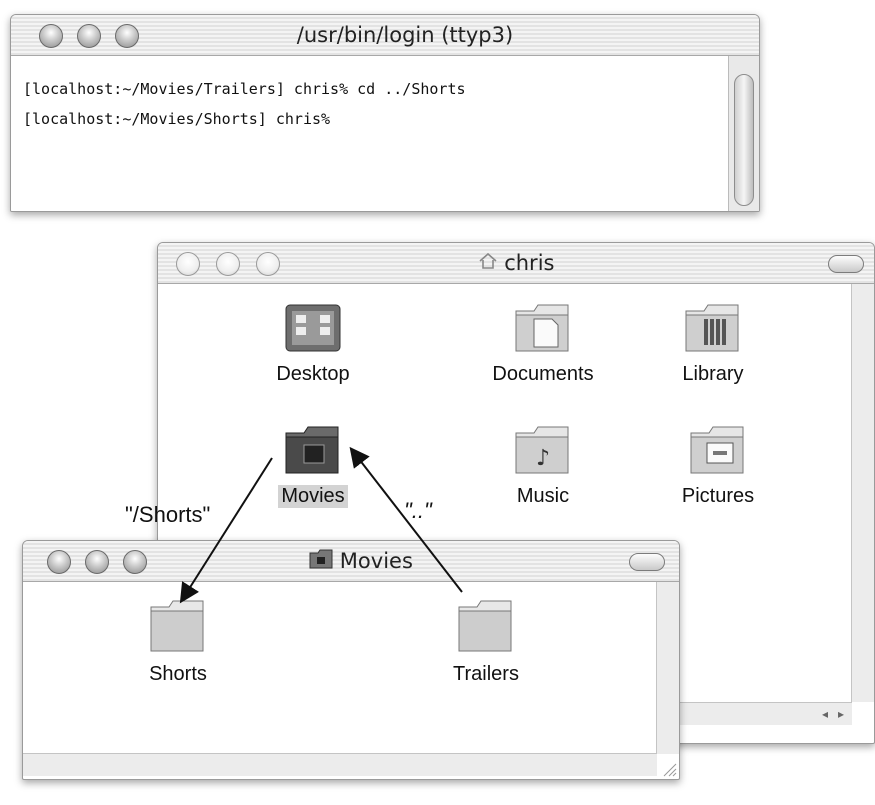  What do you see at coordinates (313, 374) in the screenshot?
I see `desktop-label: Desktop` at bounding box center [313, 374].